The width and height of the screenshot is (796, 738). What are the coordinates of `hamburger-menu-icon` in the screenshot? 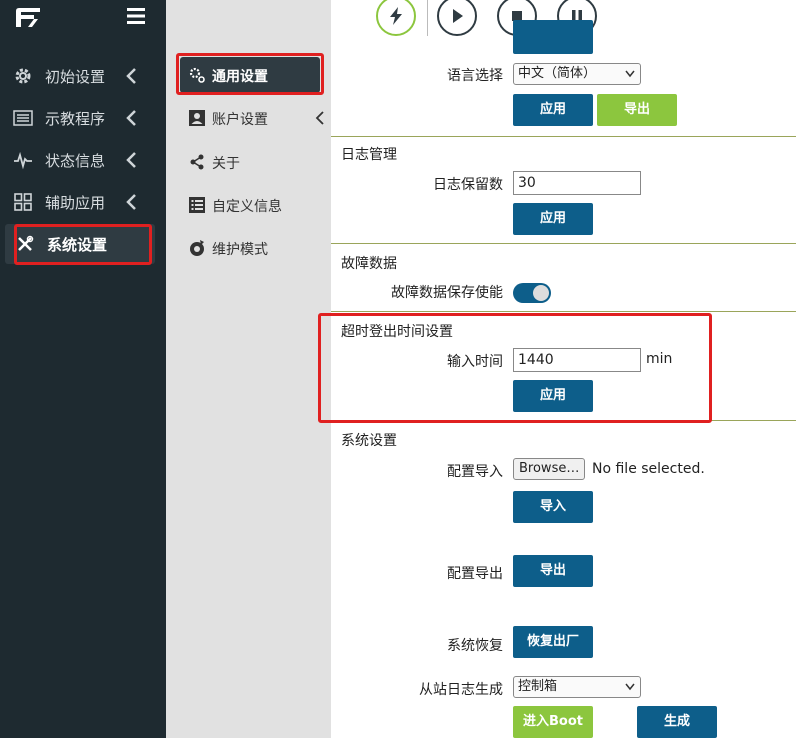 It's located at (136, 16).